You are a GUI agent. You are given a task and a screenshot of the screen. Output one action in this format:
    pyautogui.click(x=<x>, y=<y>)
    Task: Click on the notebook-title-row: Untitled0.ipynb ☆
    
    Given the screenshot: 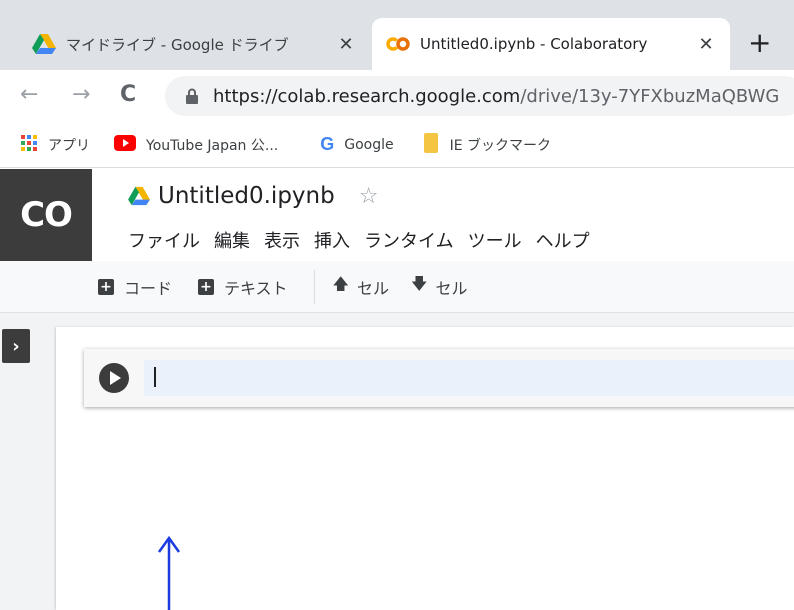 What is the action you would take?
    pyautogui.click(x=253, y=196)
    